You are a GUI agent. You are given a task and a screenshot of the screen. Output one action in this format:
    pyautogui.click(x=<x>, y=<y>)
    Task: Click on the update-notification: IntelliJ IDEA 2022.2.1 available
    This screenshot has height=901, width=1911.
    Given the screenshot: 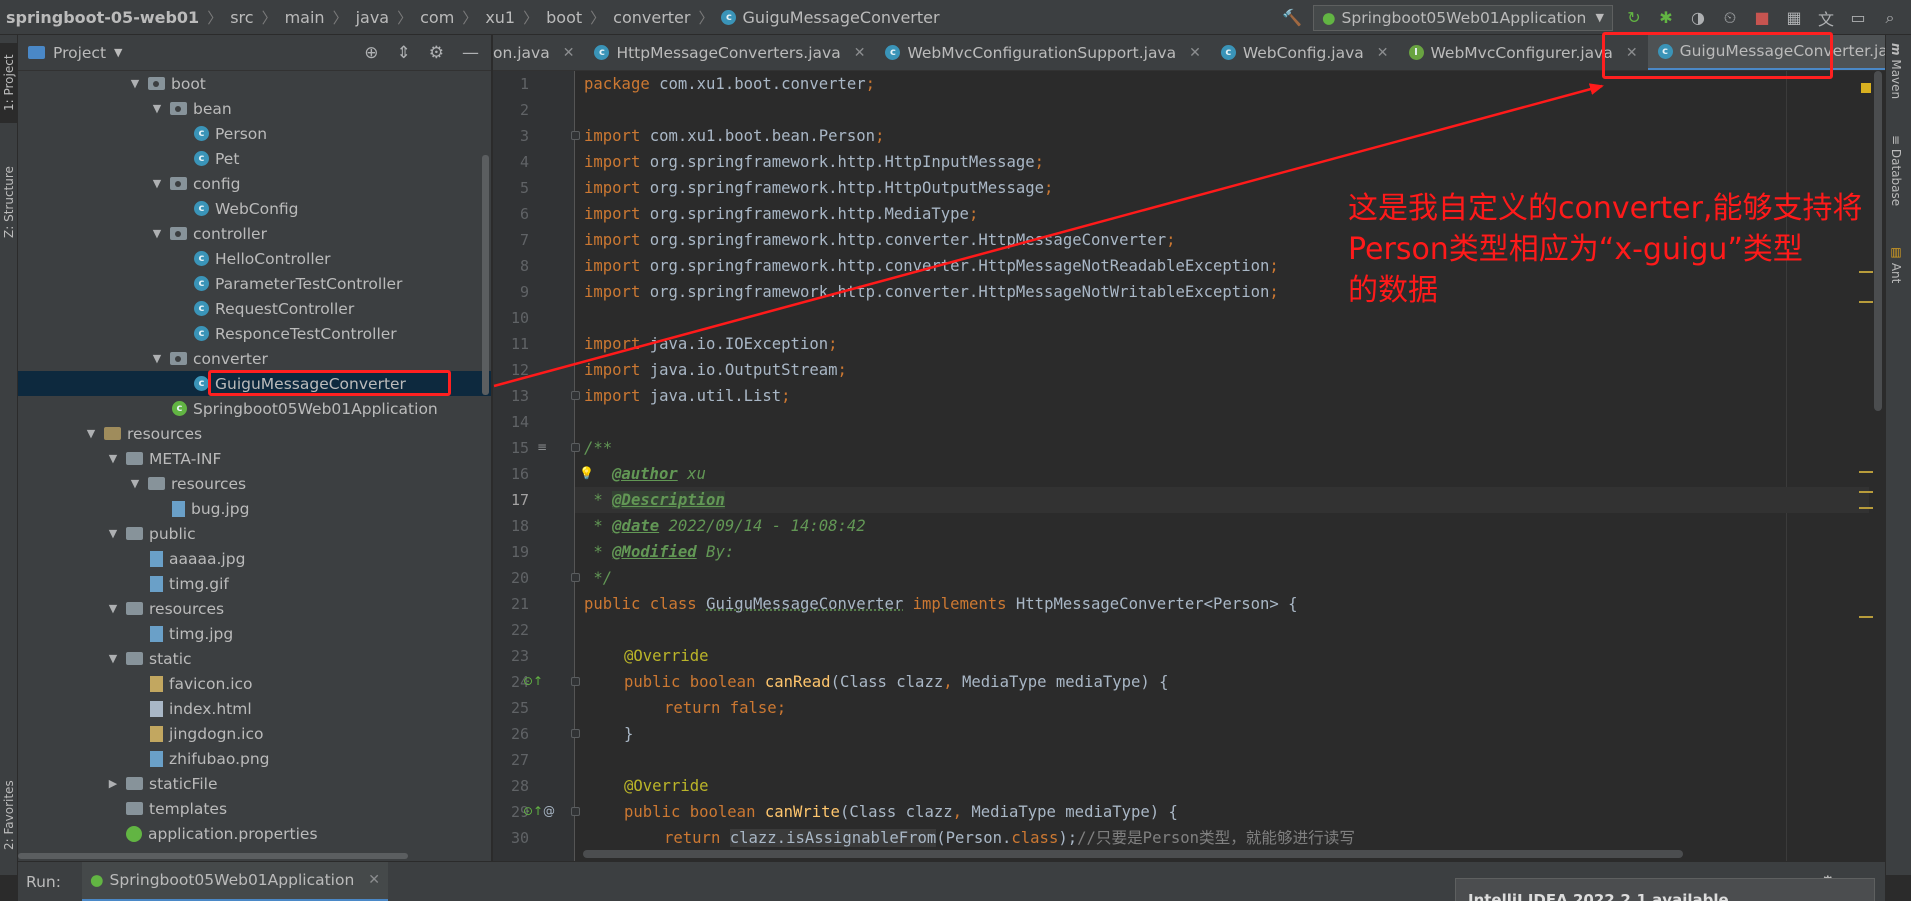 What is the action you would take?
    pyautogui.click(x=1665, y=889)
    